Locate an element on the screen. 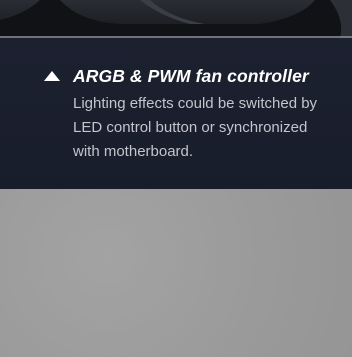 This screenshot has height=357, width=352. product-photo is located at coordinates (176, 19).